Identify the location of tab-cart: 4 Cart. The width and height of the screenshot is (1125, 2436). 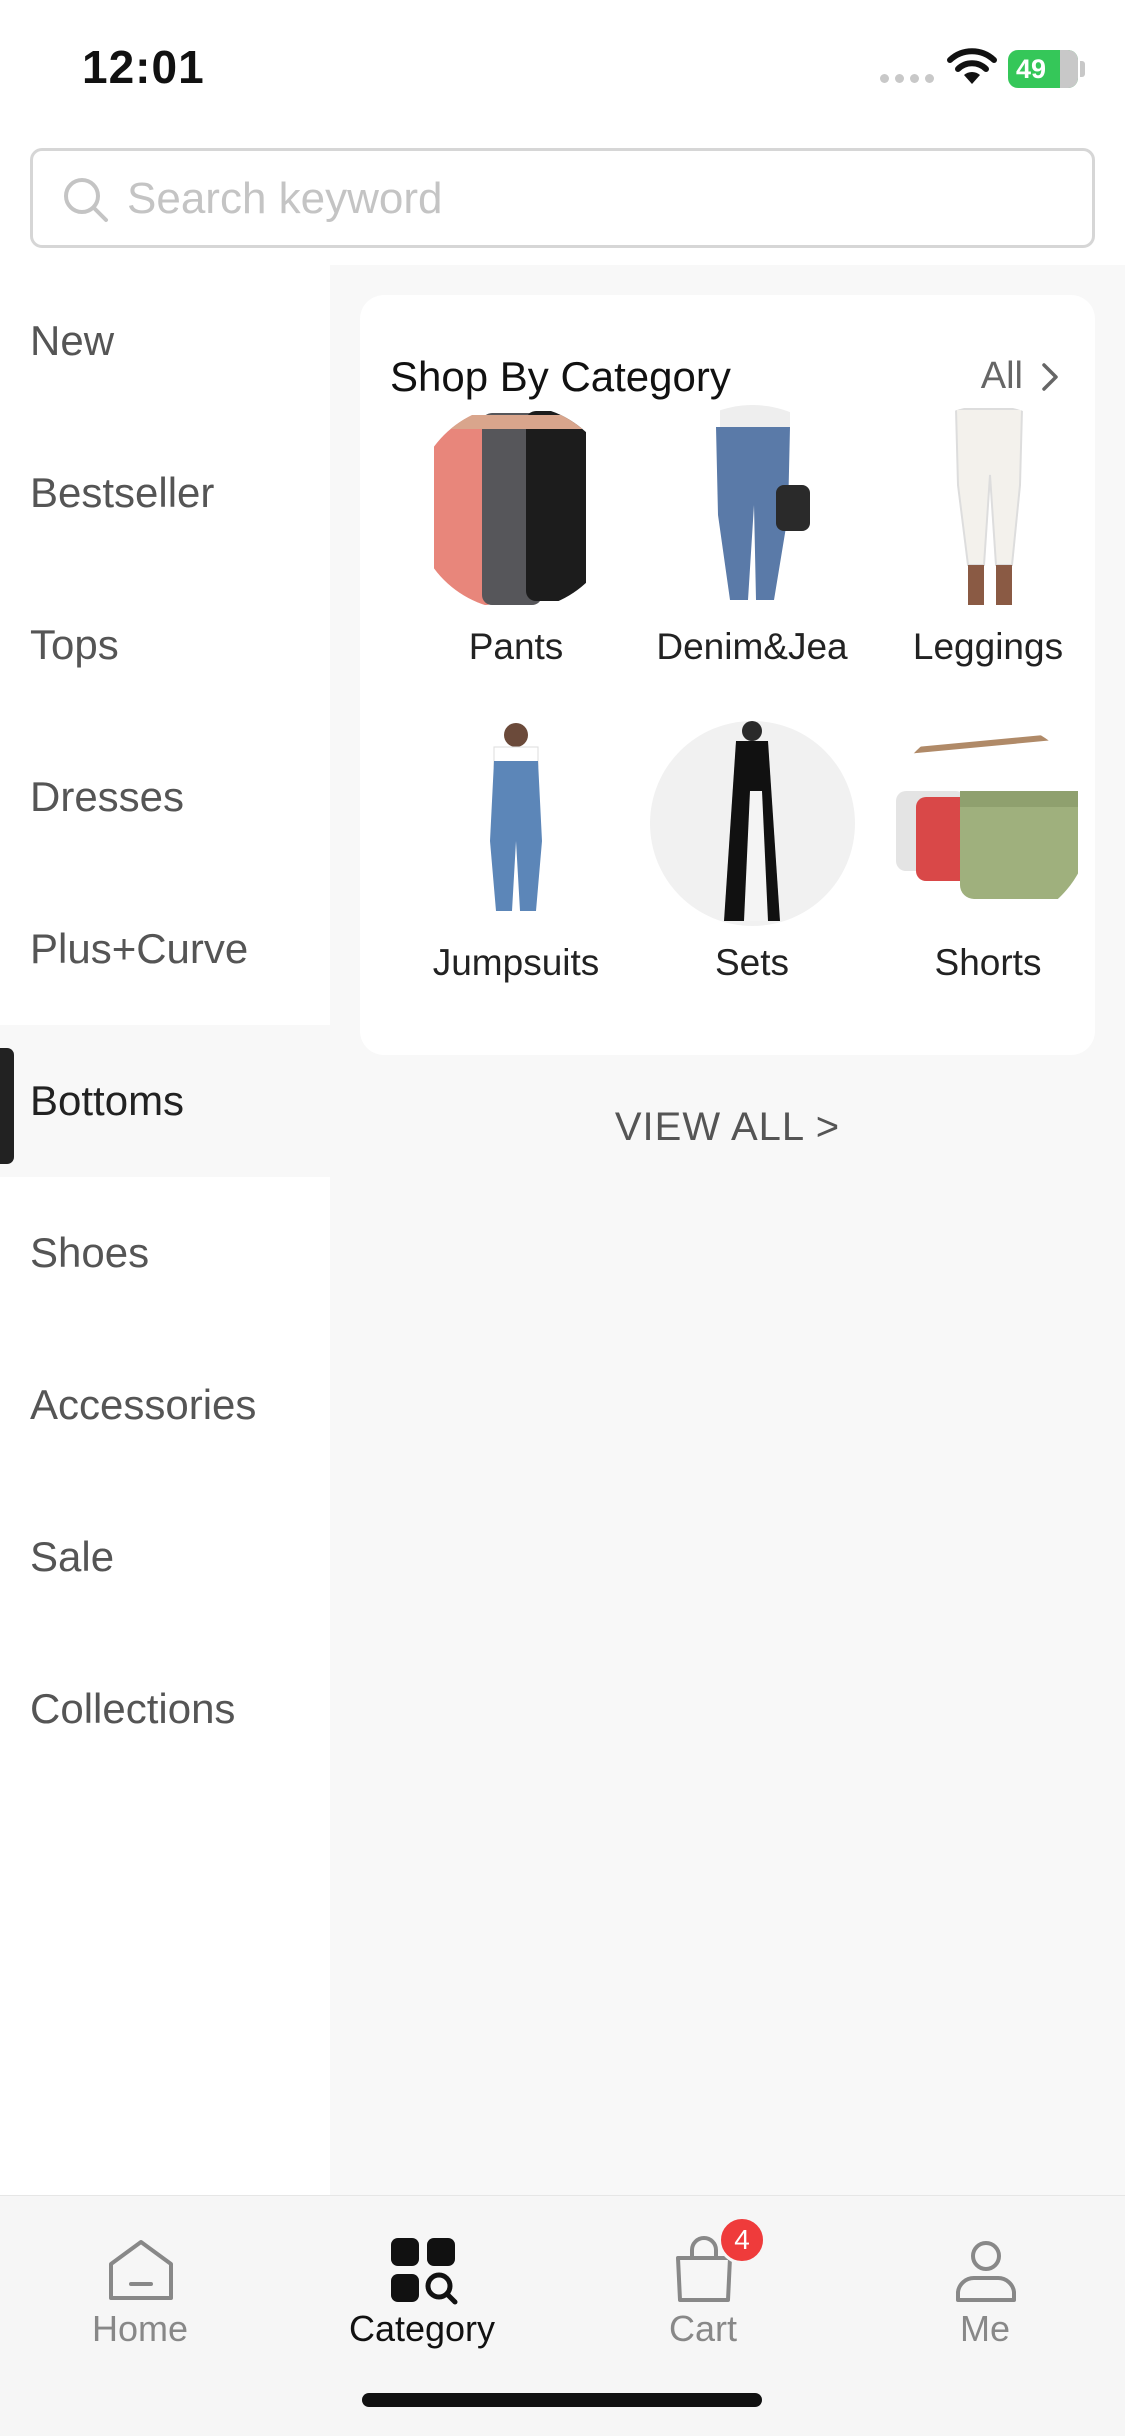
(703, 2276).